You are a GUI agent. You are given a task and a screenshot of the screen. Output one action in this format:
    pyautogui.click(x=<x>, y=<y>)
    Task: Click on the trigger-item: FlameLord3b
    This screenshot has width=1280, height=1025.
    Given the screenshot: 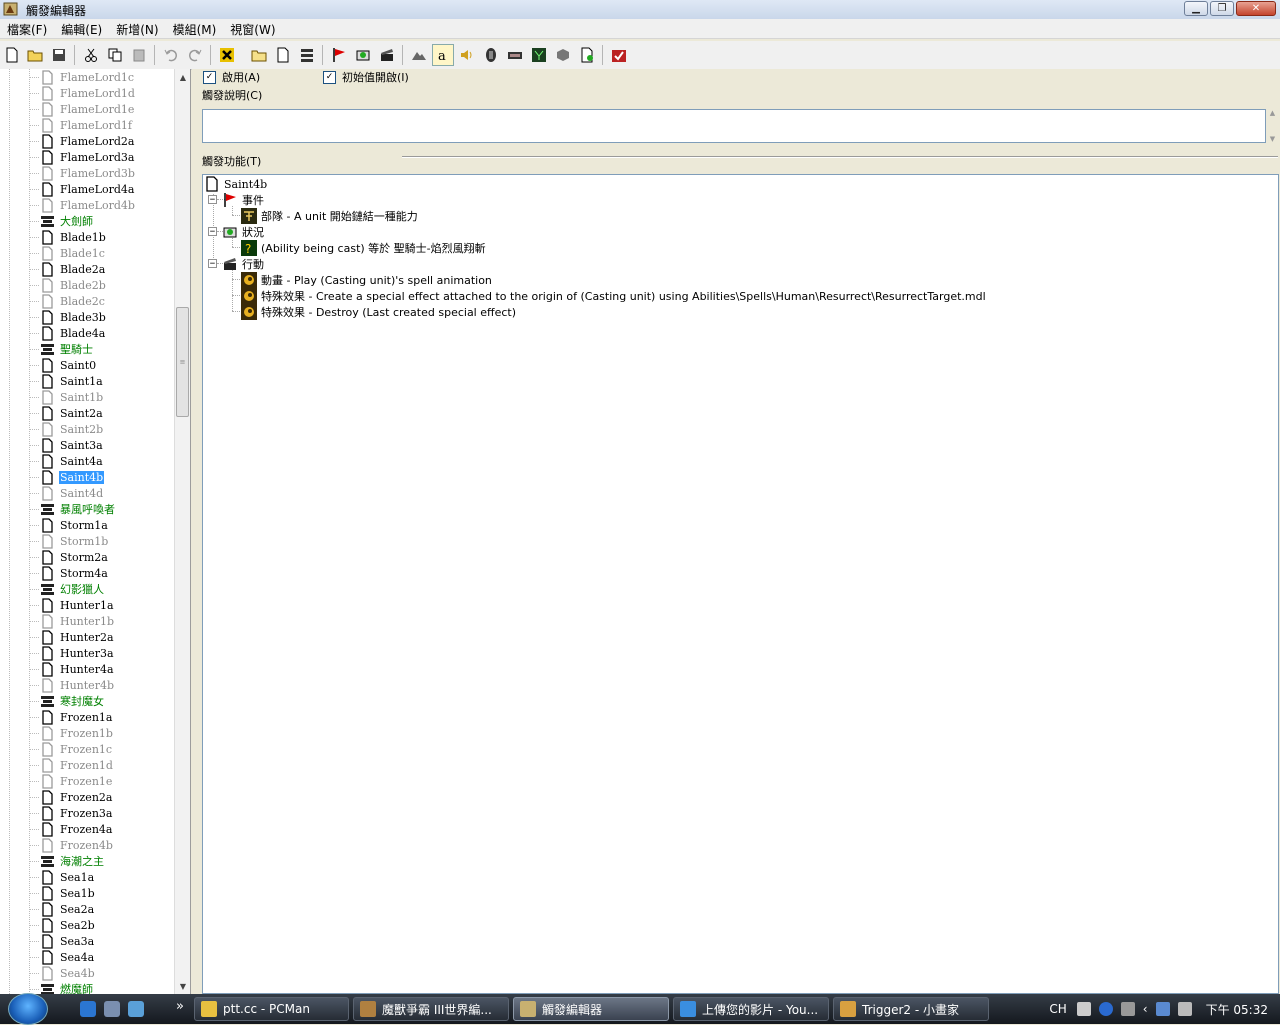 What is the action you would take?
    pyautogui.click(x=83, y=173)
    